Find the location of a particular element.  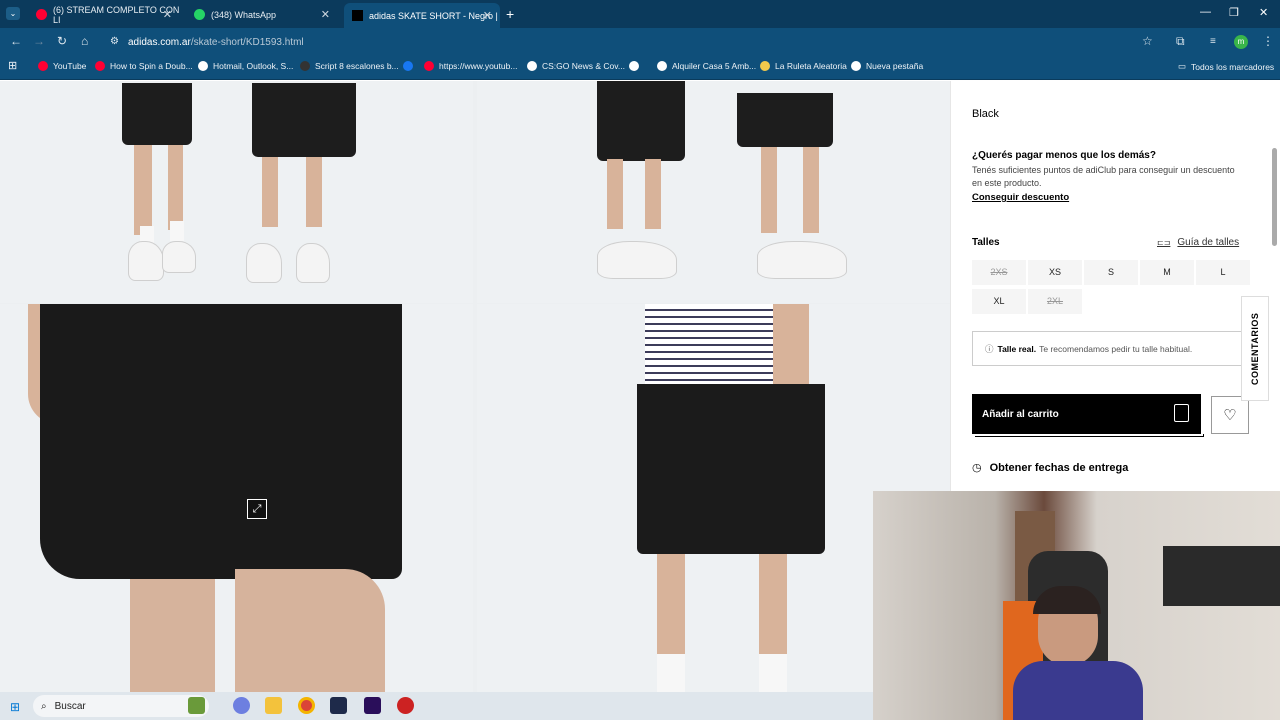

url-path: /skate-short/KD1593.html is located at coordinates (247, 42).